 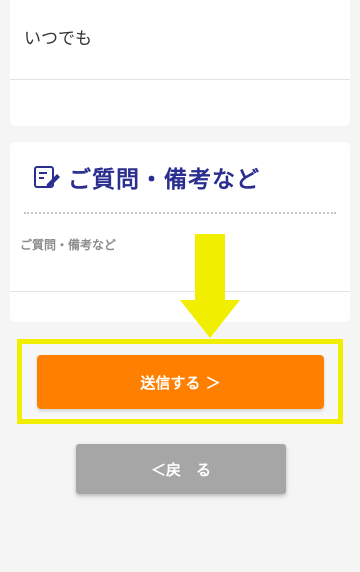 I want to click on notes-section-header: ご質問・備考など, so click(x=180, y=170).